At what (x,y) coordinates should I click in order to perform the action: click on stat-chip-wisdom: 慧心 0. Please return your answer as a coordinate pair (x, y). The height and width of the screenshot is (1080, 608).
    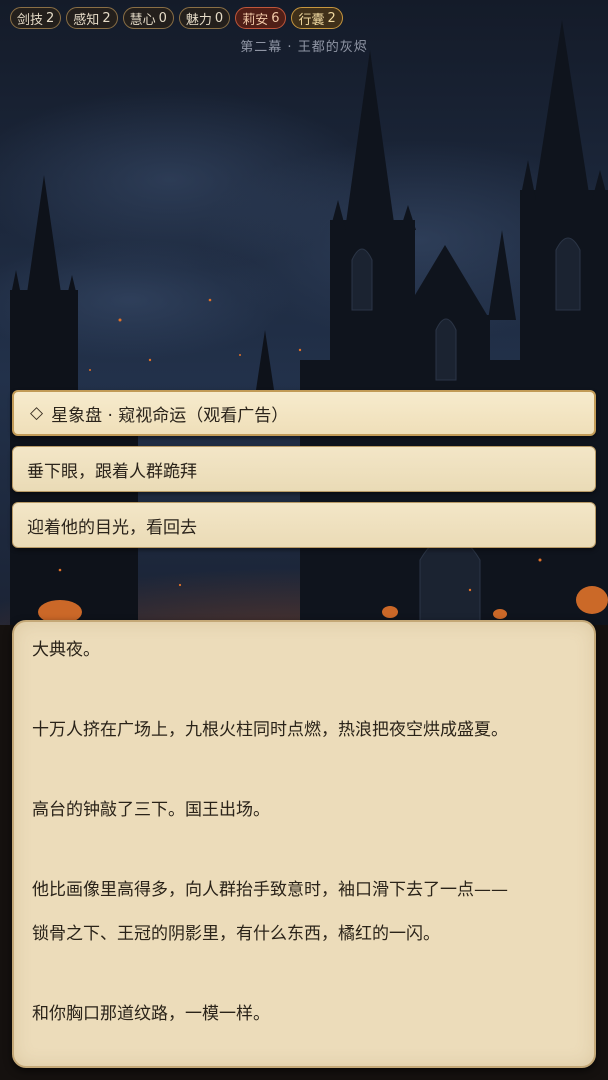
    Looking at the image, I should click on (148, 18).